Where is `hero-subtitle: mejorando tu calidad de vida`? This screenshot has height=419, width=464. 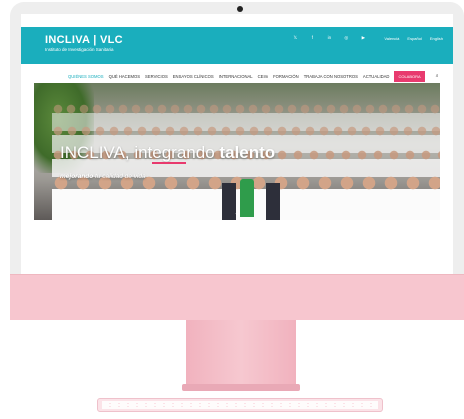
hero-subtitle: mejorando tu calidad de vida is located at coordinates (103, 176).